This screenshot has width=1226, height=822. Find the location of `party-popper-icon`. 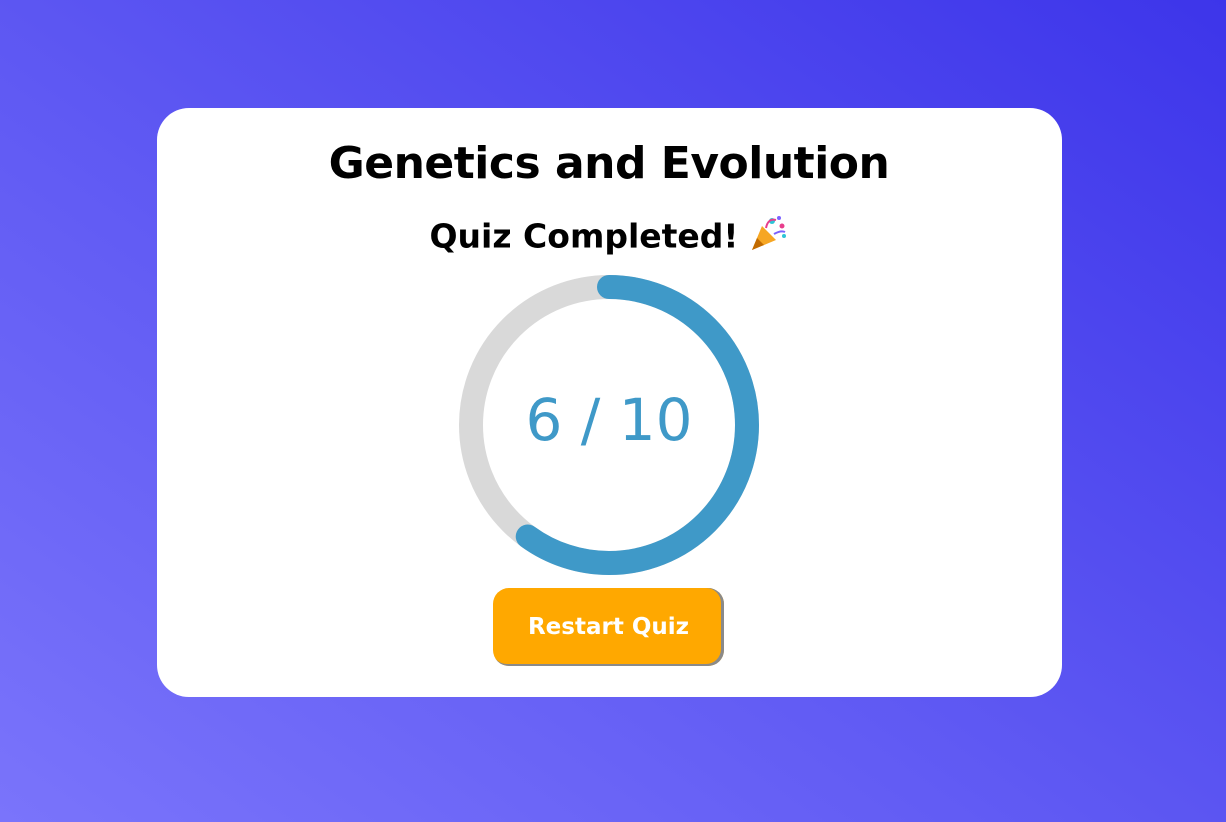

party-popper-icon is located at coordinates (768, 238).